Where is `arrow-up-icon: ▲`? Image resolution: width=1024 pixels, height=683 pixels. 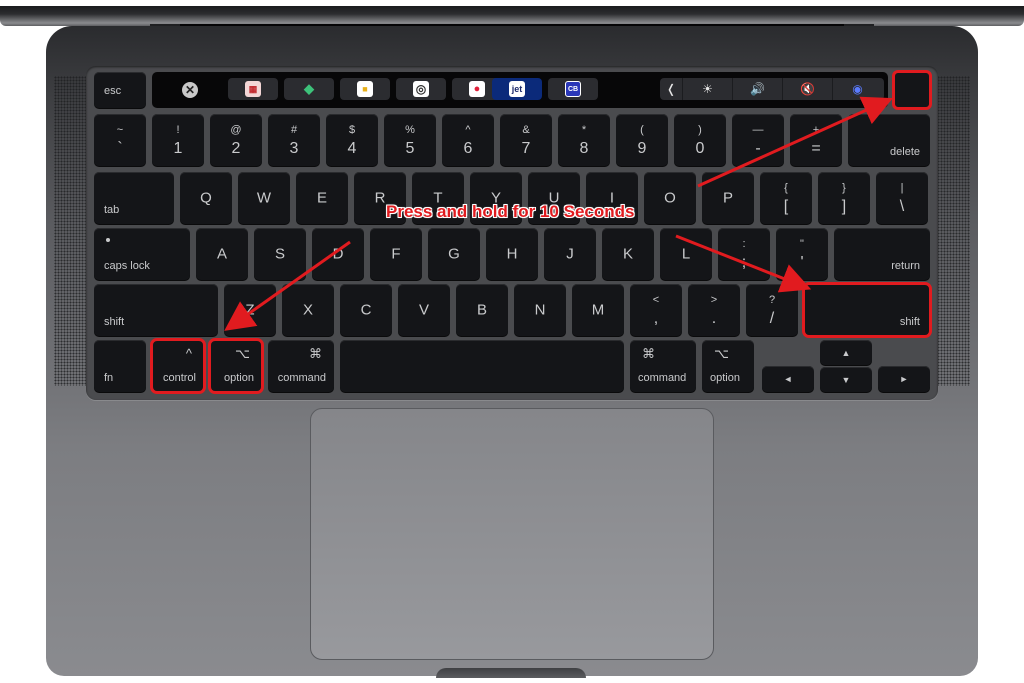 arrow-up-icon: ▲ is located at coordinates (846, 352).